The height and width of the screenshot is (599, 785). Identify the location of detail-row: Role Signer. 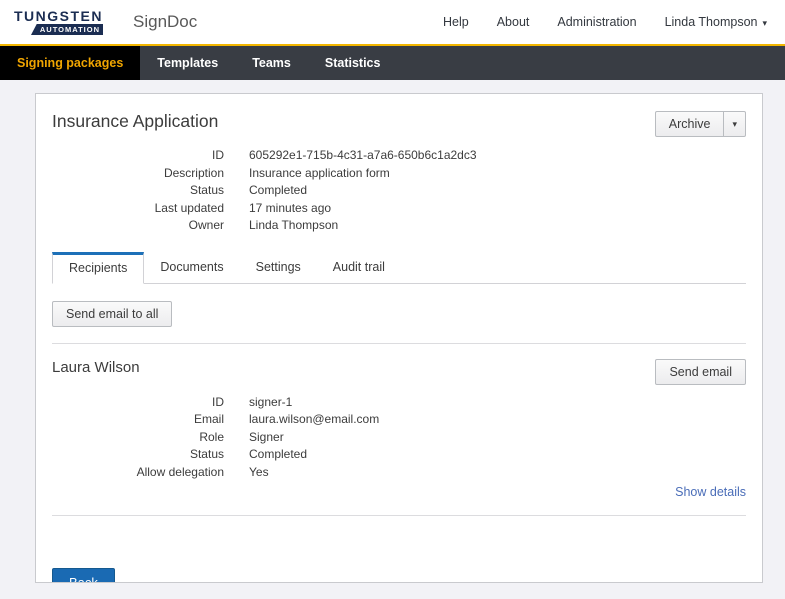
(399, 438).